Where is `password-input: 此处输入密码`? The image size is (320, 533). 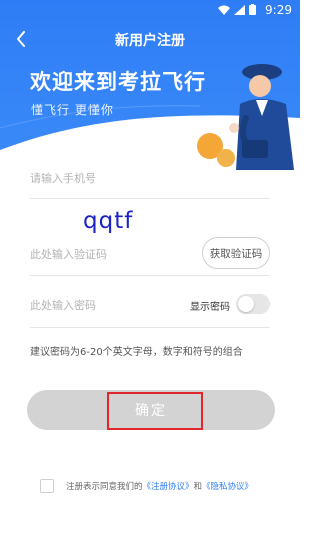 password-input: 此处输入密码 is located at coordinates (63, 305).